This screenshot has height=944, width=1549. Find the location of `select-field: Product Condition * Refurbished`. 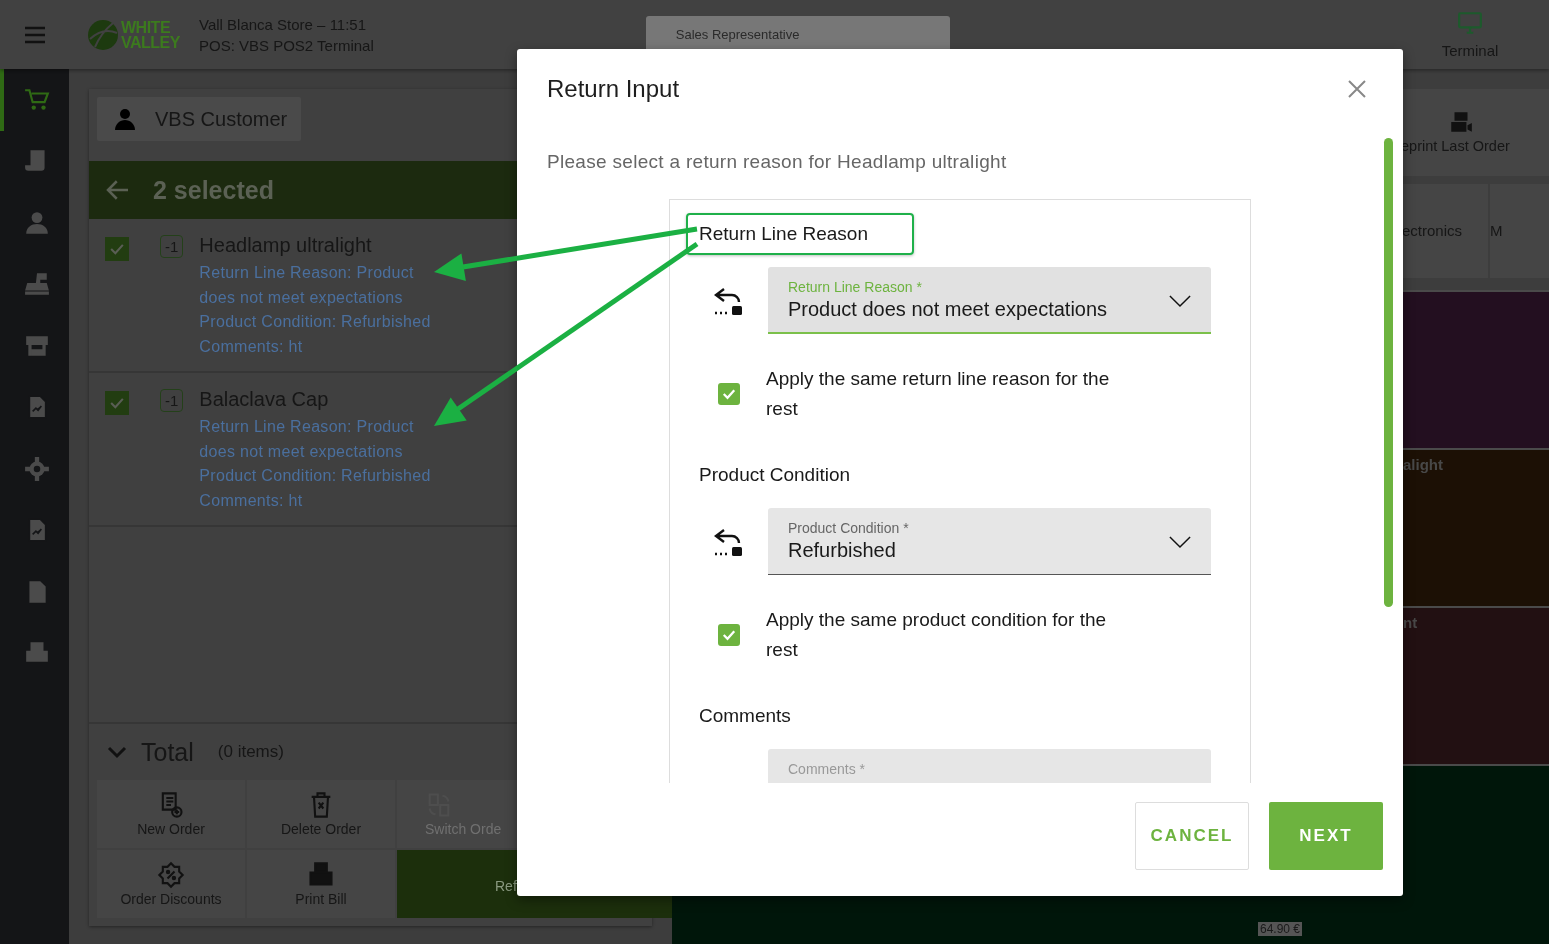

select-field: Product Condition * Refurbished is located at coordinates (989, 541).